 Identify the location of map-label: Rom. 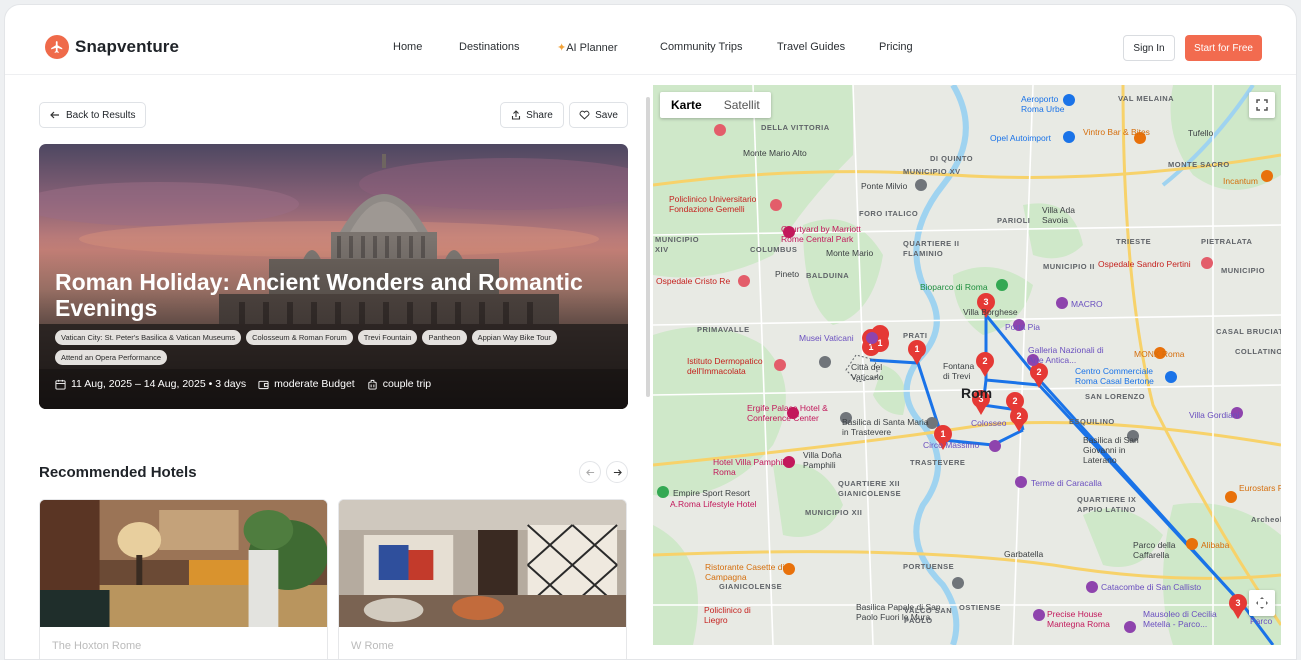
(977, 393).